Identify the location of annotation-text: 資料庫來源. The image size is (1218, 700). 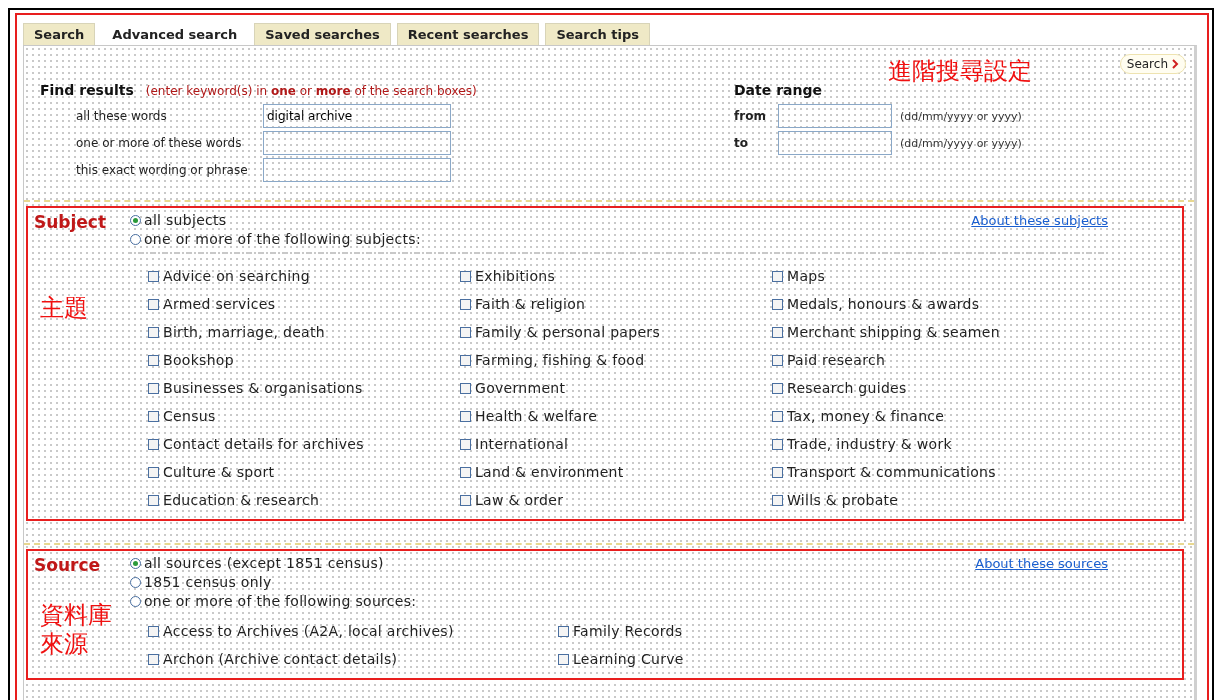
(76, 630).